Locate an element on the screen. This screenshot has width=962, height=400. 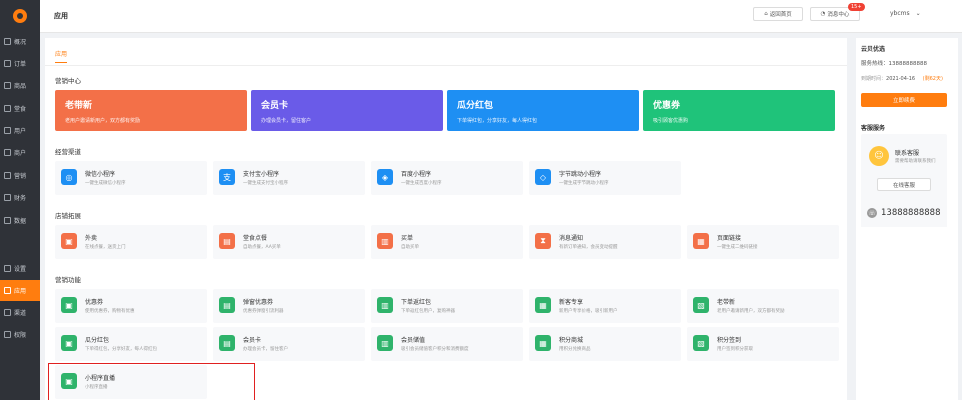
hotline-box: ☏ 13888888888 is located at coordinates (904, 214).